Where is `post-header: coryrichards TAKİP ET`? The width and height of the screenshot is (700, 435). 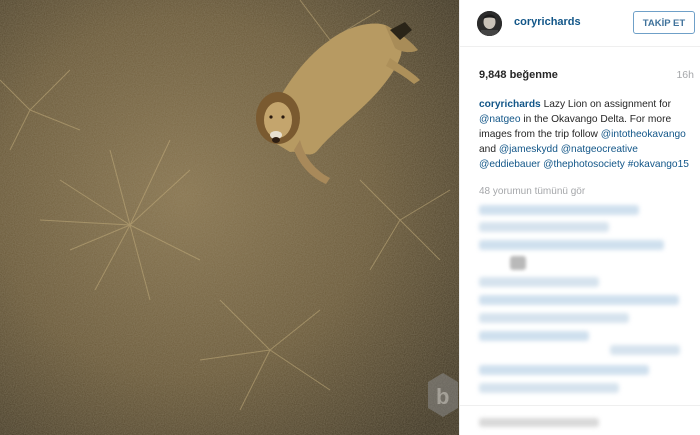
post-header: coryrichards TAKİP ET is located at coordinates (580, 23).